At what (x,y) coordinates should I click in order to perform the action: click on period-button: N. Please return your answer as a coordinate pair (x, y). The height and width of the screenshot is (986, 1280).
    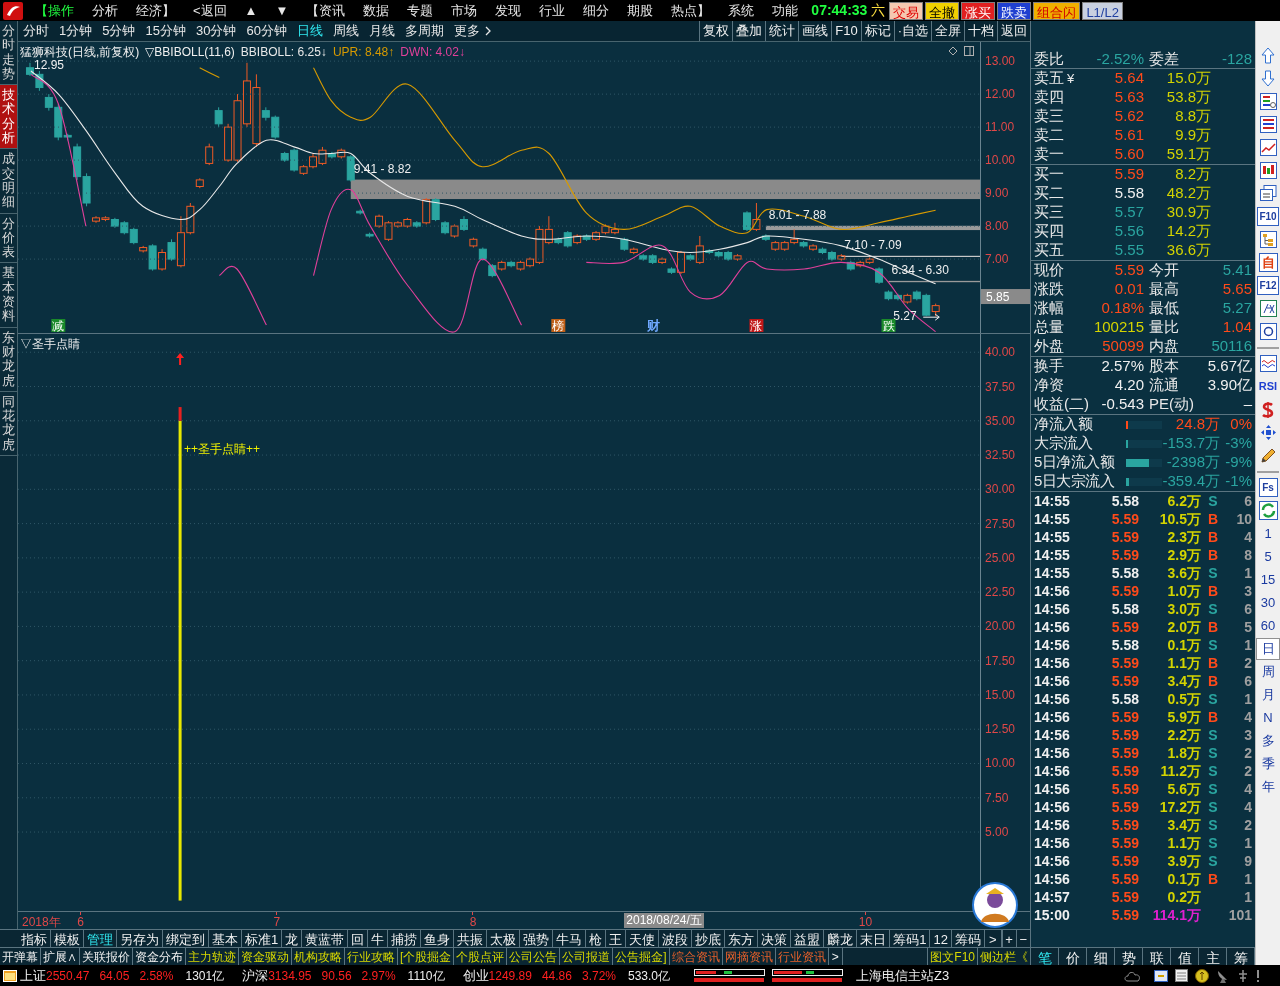
    Looking at the image, I should click on (1268, 717).